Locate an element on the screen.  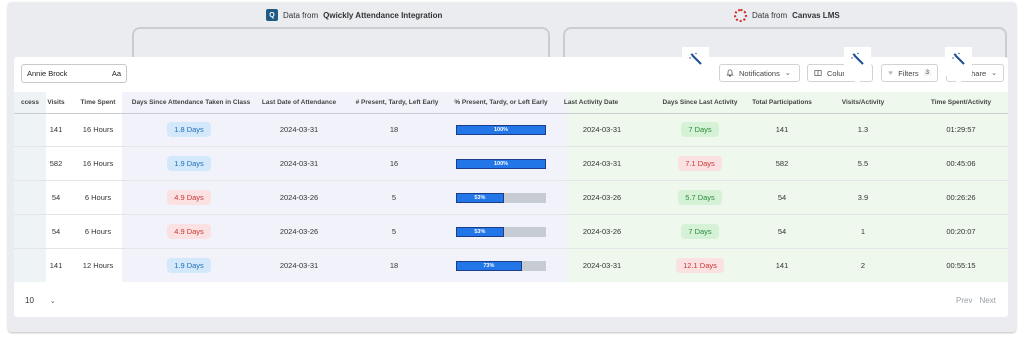
cell-time-activity: 01:29:57 is located at coordinates (961, 129).